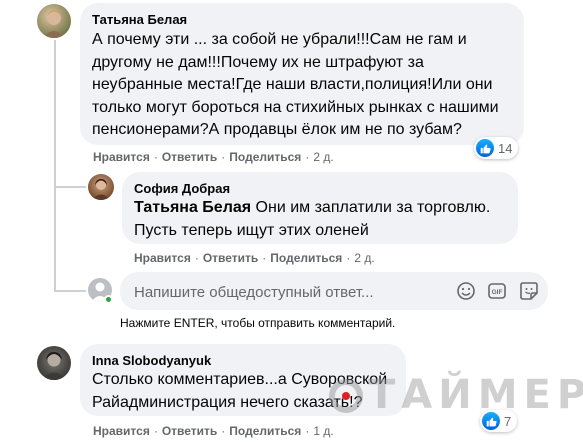  I want to click on comment-author: Татьяна Белая, so click(139, 19).